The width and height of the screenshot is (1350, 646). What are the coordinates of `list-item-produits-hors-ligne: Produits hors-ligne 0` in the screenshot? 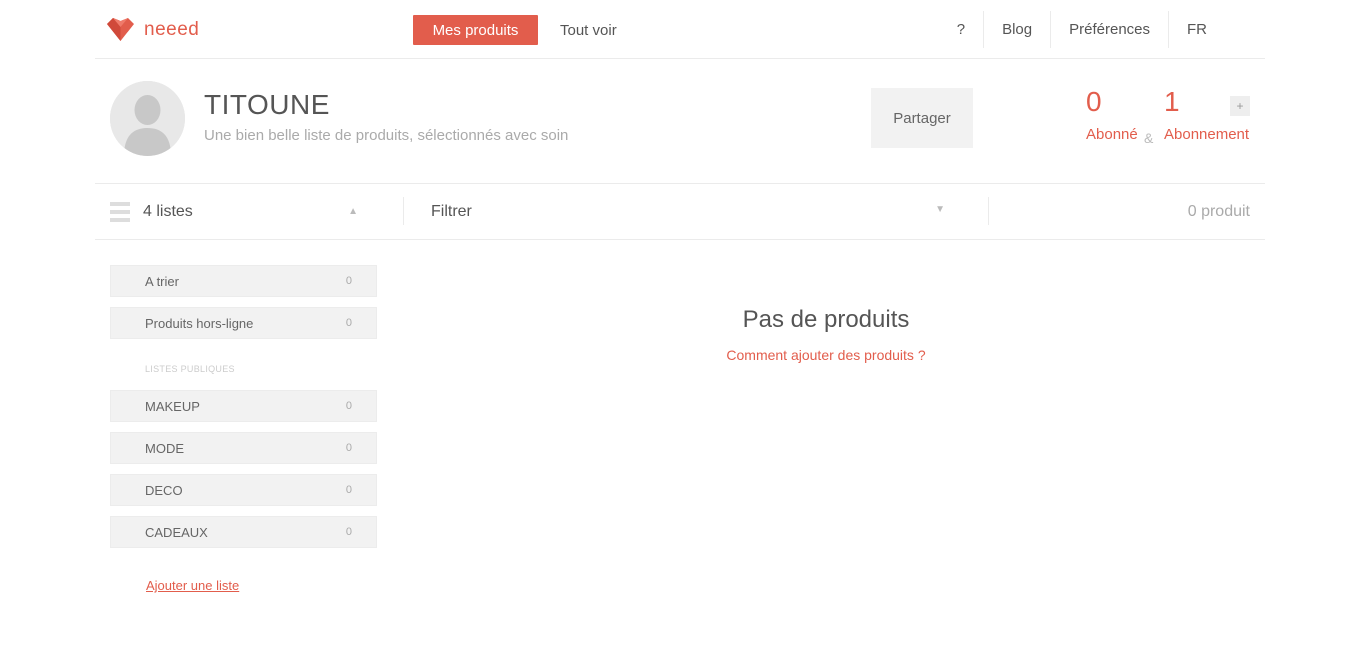 It's located at (243, 323).